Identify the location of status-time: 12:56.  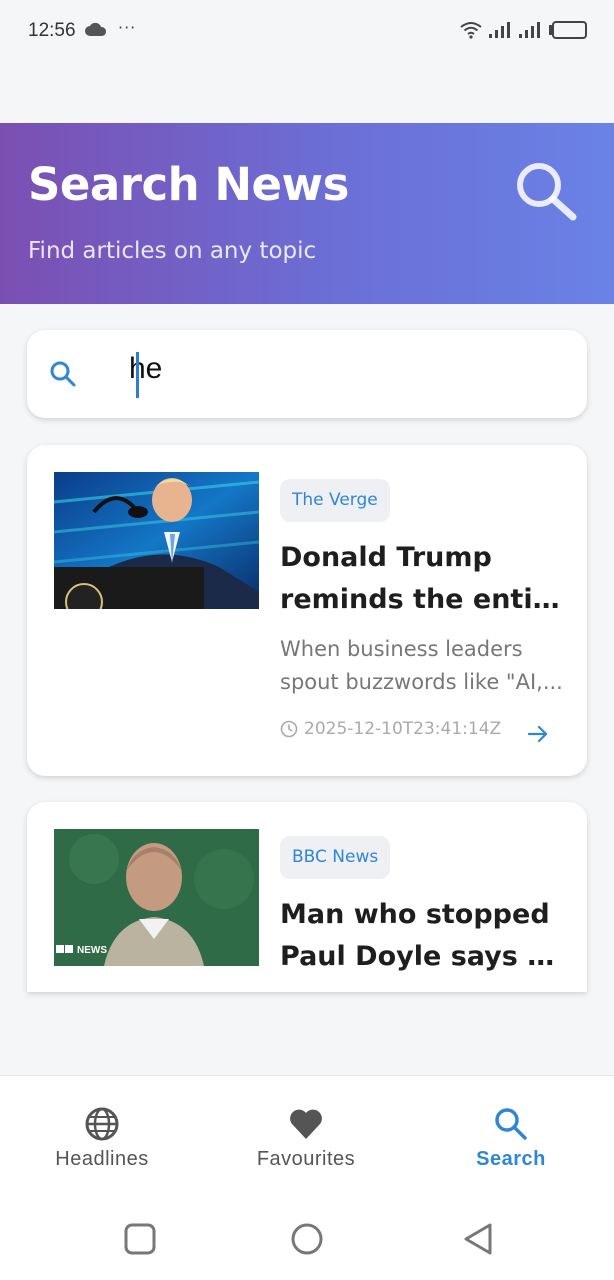
(52, 30).